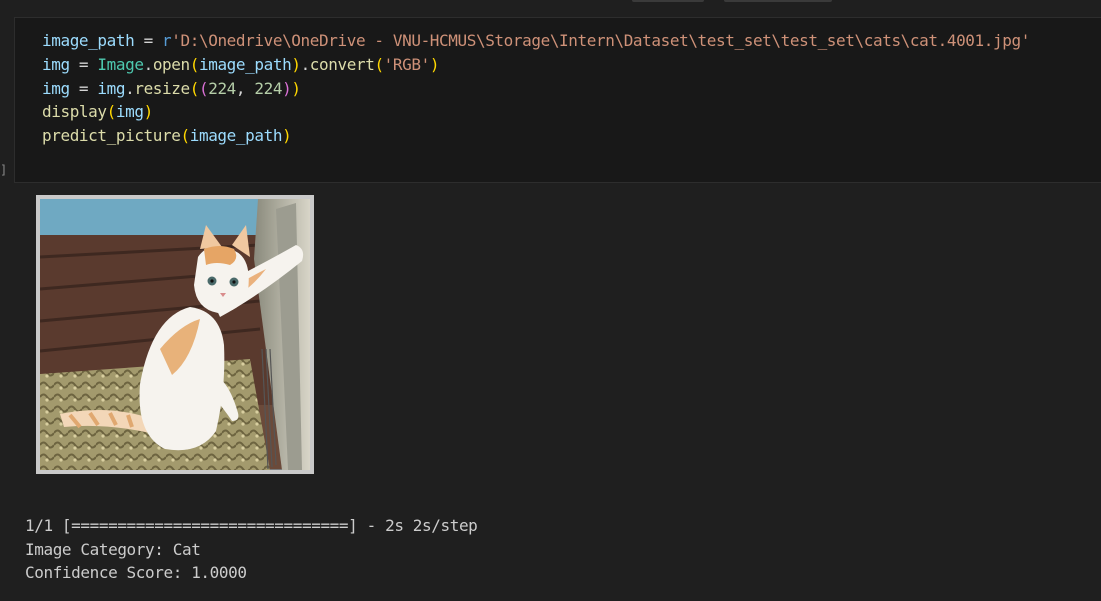 This screenshot has width=1101, height=601. What do you see at coordinates (113, 549) in the screenshot?
I see `category-line: Image Category: Cat` at bounding box center [113, 549].